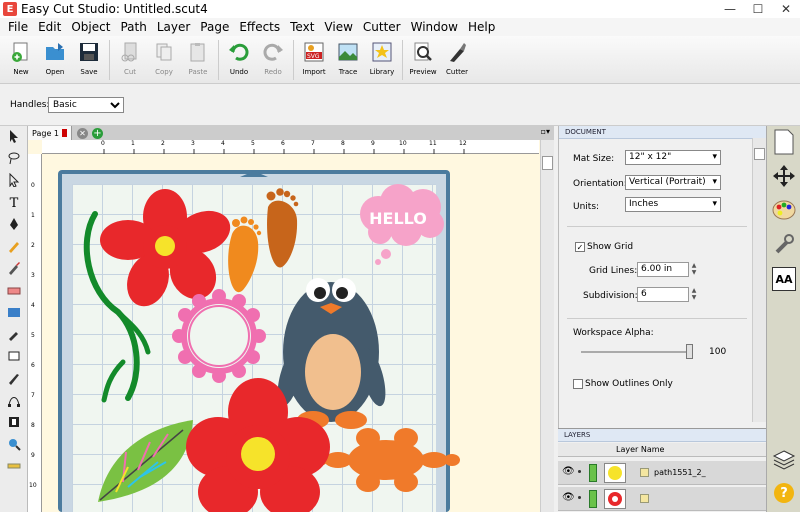 This screenshot has height=512, width=800. What do you see at coordinates (783, 211) in the screenshot?
I see `color-panel-button` at bounding box center [783, 211].